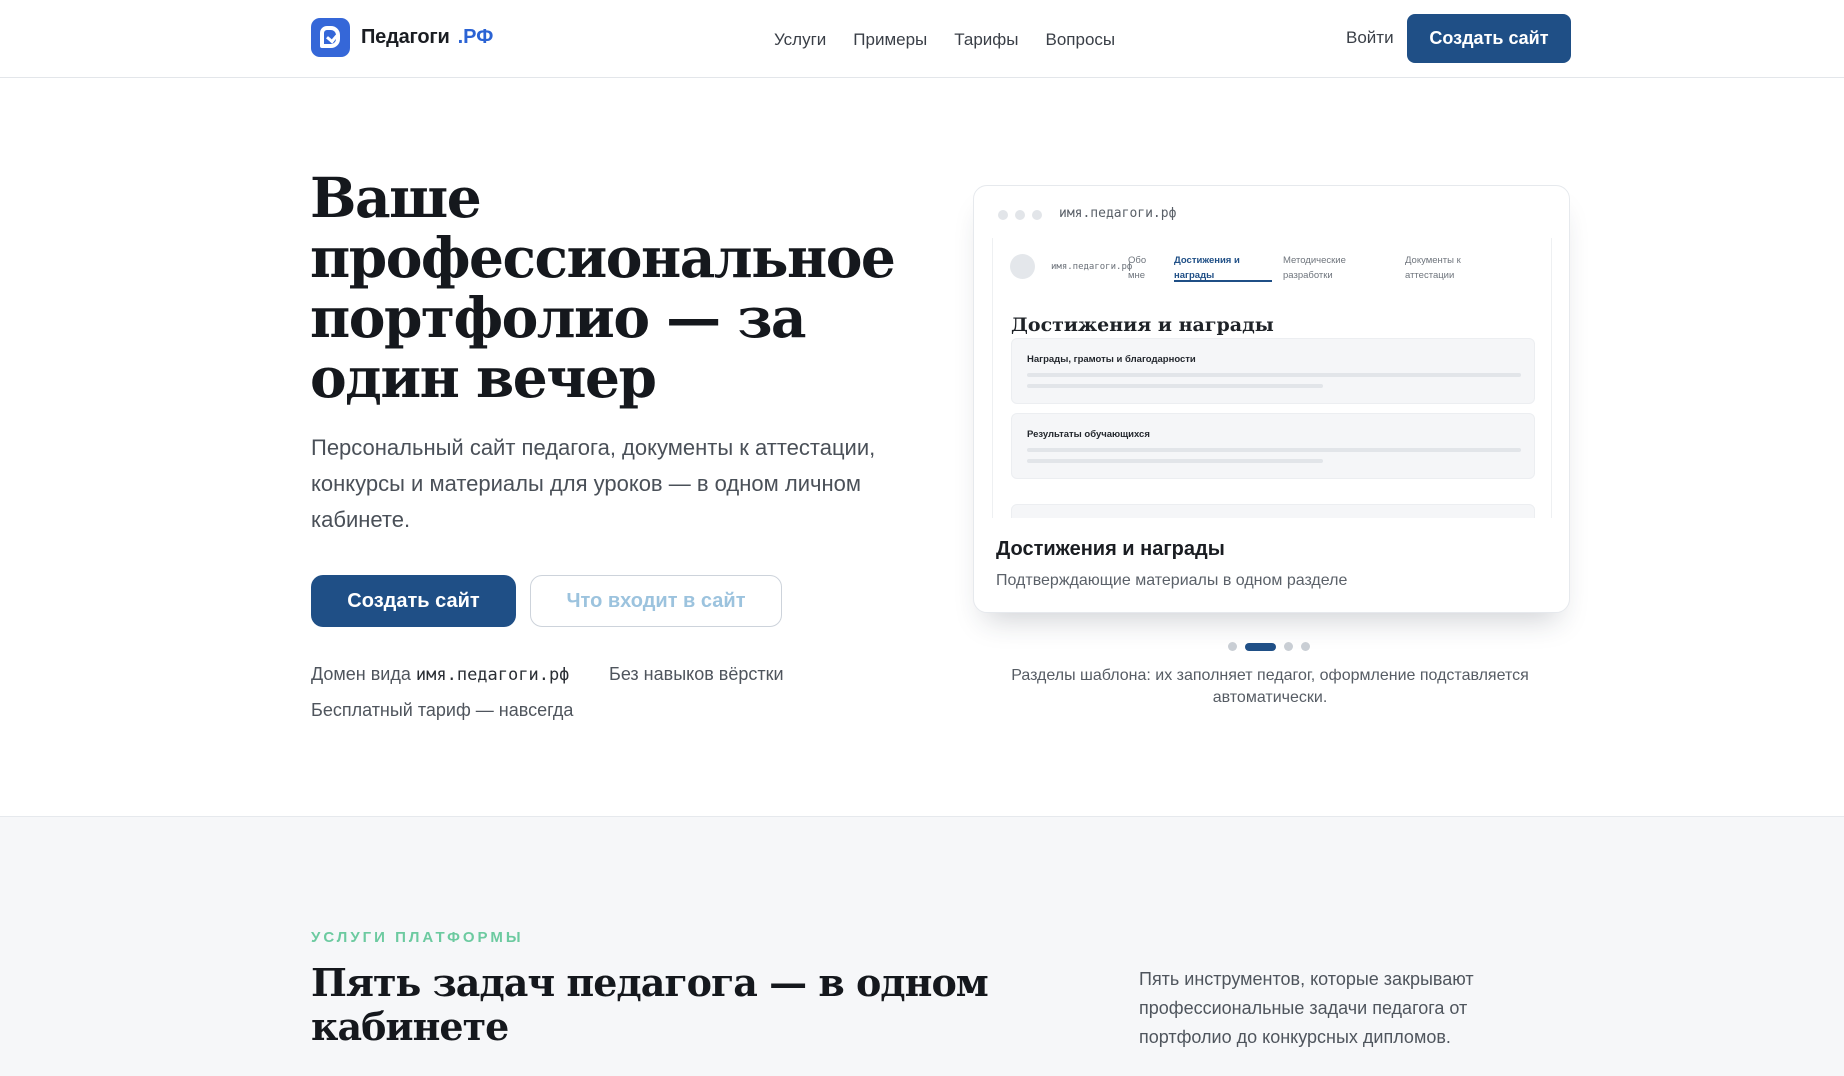 This screenshot has width=1844, height=1076. Describe the element at coordinates (1433, 268) in the screenshot. I see `preview-tab-documents: Документы к аттестации` at that location.